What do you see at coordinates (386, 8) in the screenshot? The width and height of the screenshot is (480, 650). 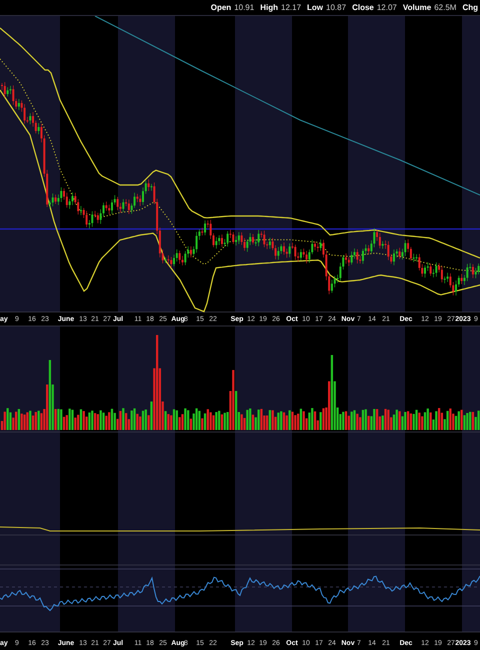 I see `quote-value: 12.07` at bounding box center [386, 8].